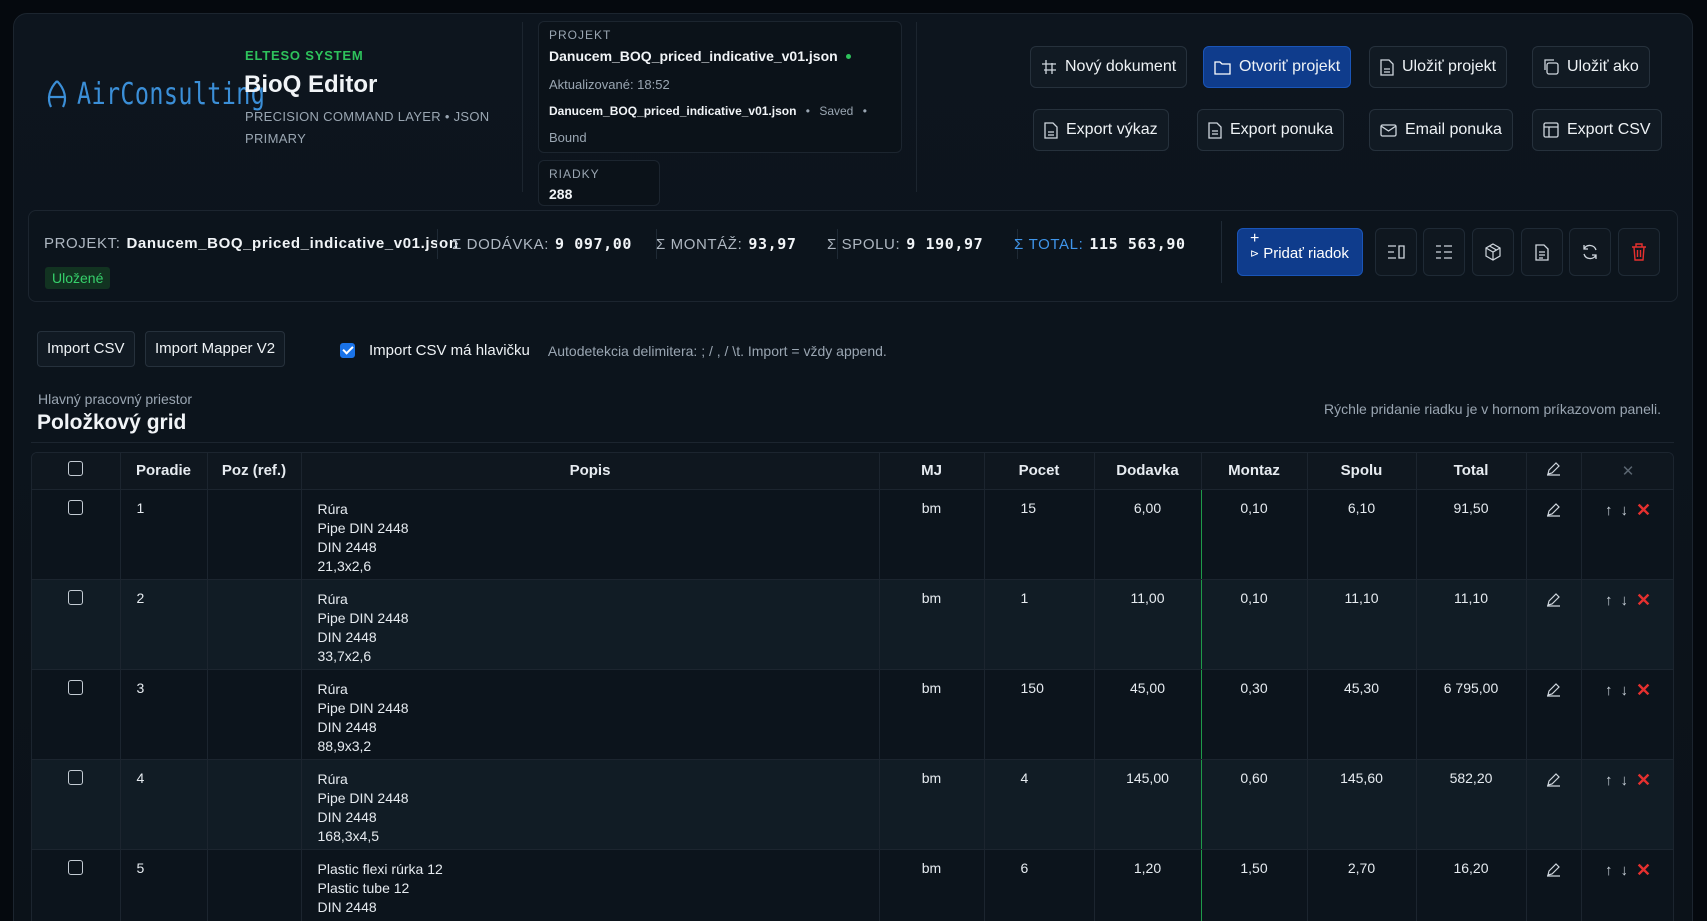  What do you see at coordinates (1300, 252) in the screenshot?
I see `add-row-button: + ⊳ Pridať riadok` at bounding box center [1300, 252].